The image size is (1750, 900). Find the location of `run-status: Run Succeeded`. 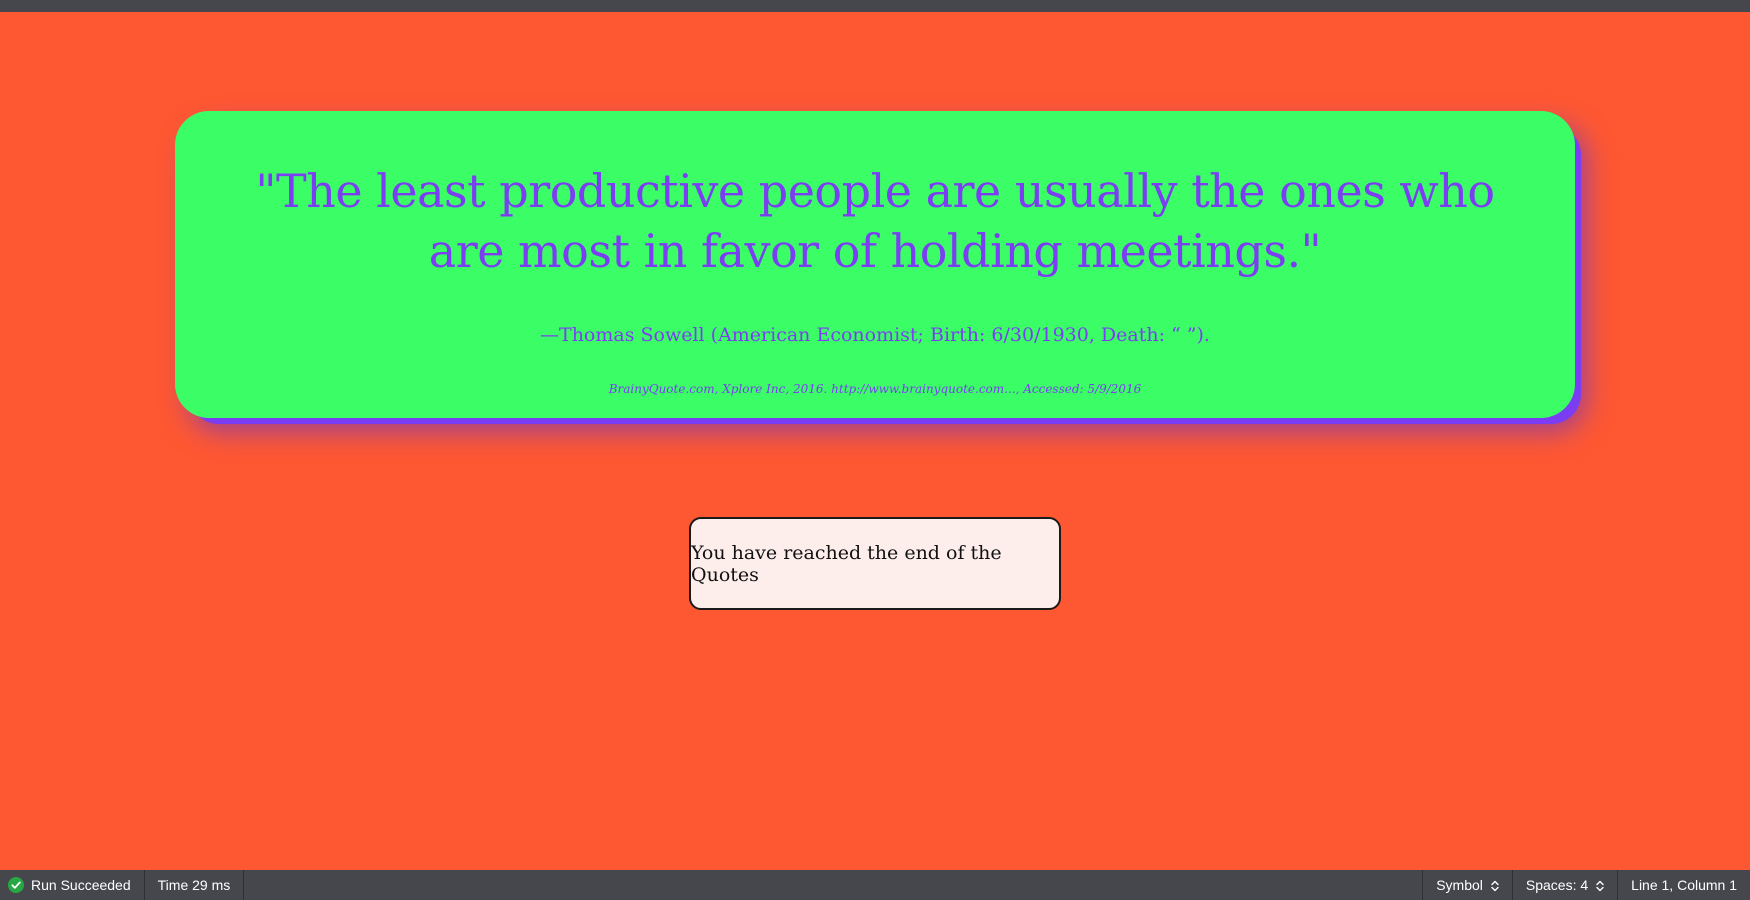

run-status: Run Succeeded is located at coordinates (72, 885).